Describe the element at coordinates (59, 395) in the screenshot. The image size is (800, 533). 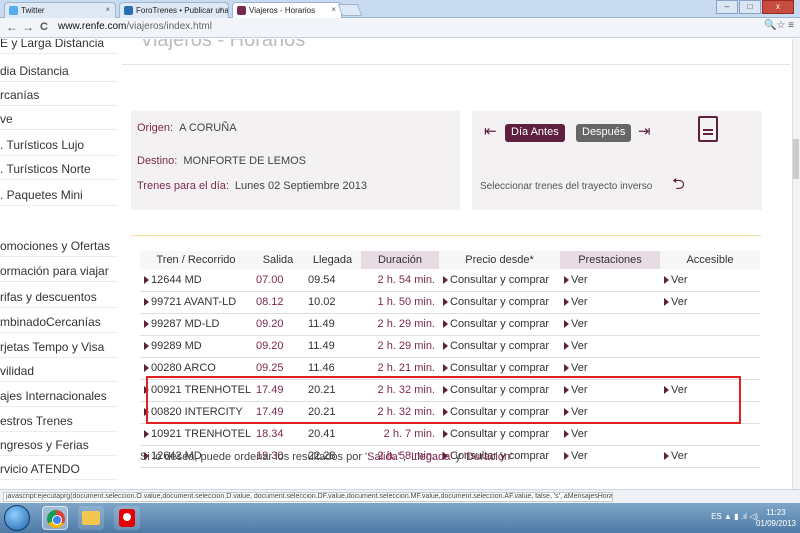
I see `sidebar-item: ajes Internacionales` at that location.